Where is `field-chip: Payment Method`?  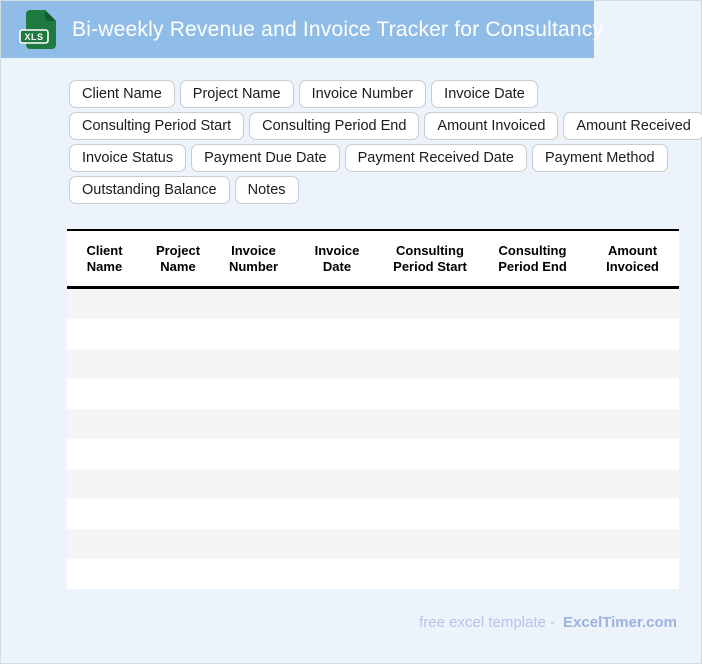 field-chip: Payment Method is located at coordinates (599, 158).